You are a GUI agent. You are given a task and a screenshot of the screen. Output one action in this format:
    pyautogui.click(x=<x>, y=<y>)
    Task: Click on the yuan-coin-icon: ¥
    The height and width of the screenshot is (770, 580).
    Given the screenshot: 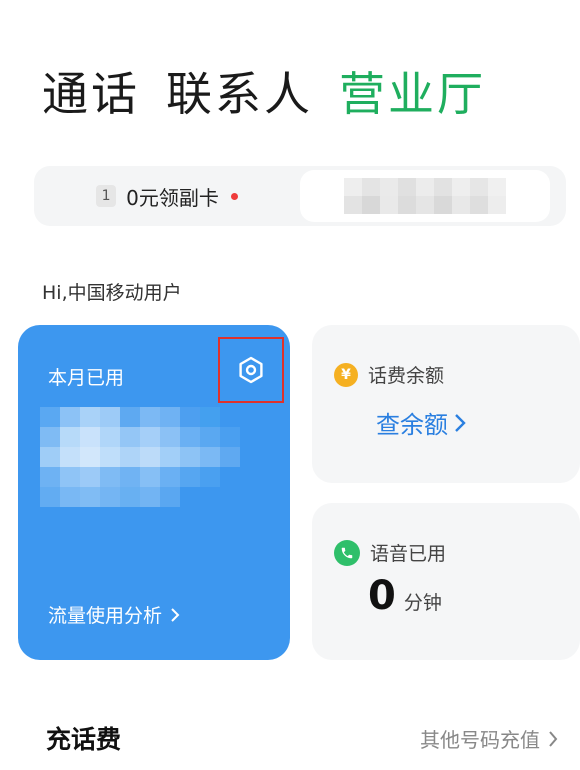 What is the action you would take?
    pyautogui.click(x=346, y=374)
    